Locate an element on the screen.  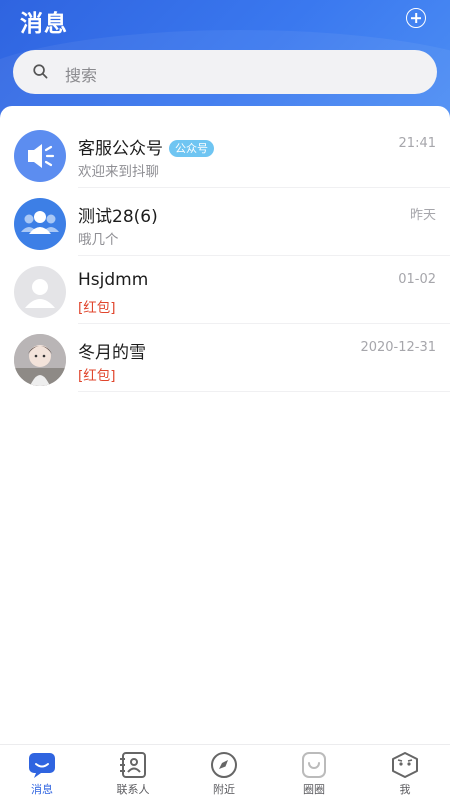
add-plus-icon is located at coordinates (416, 18).